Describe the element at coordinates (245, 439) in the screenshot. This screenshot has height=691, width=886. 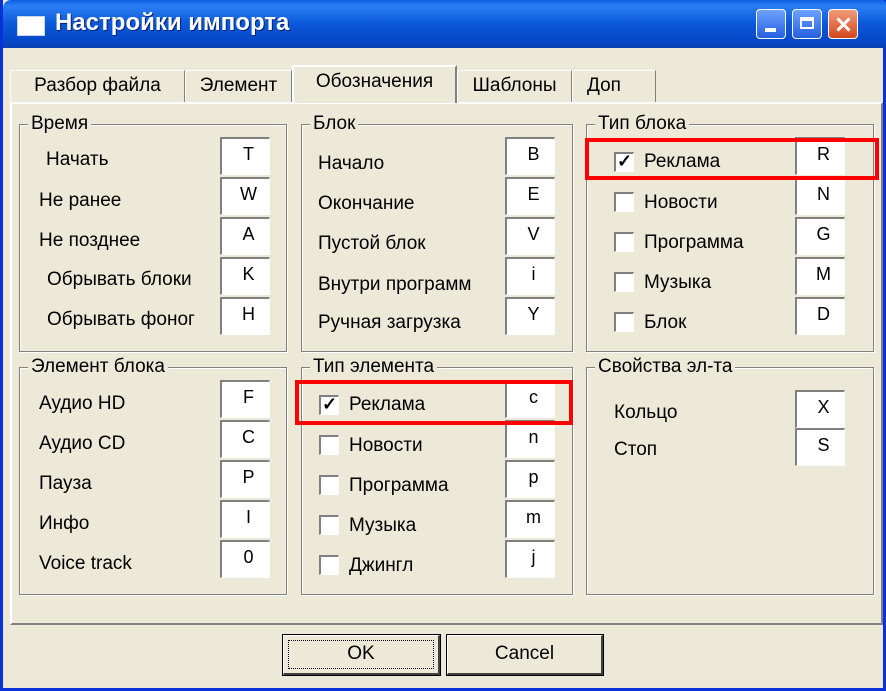
I see `field-audio-cd: C` at that location.